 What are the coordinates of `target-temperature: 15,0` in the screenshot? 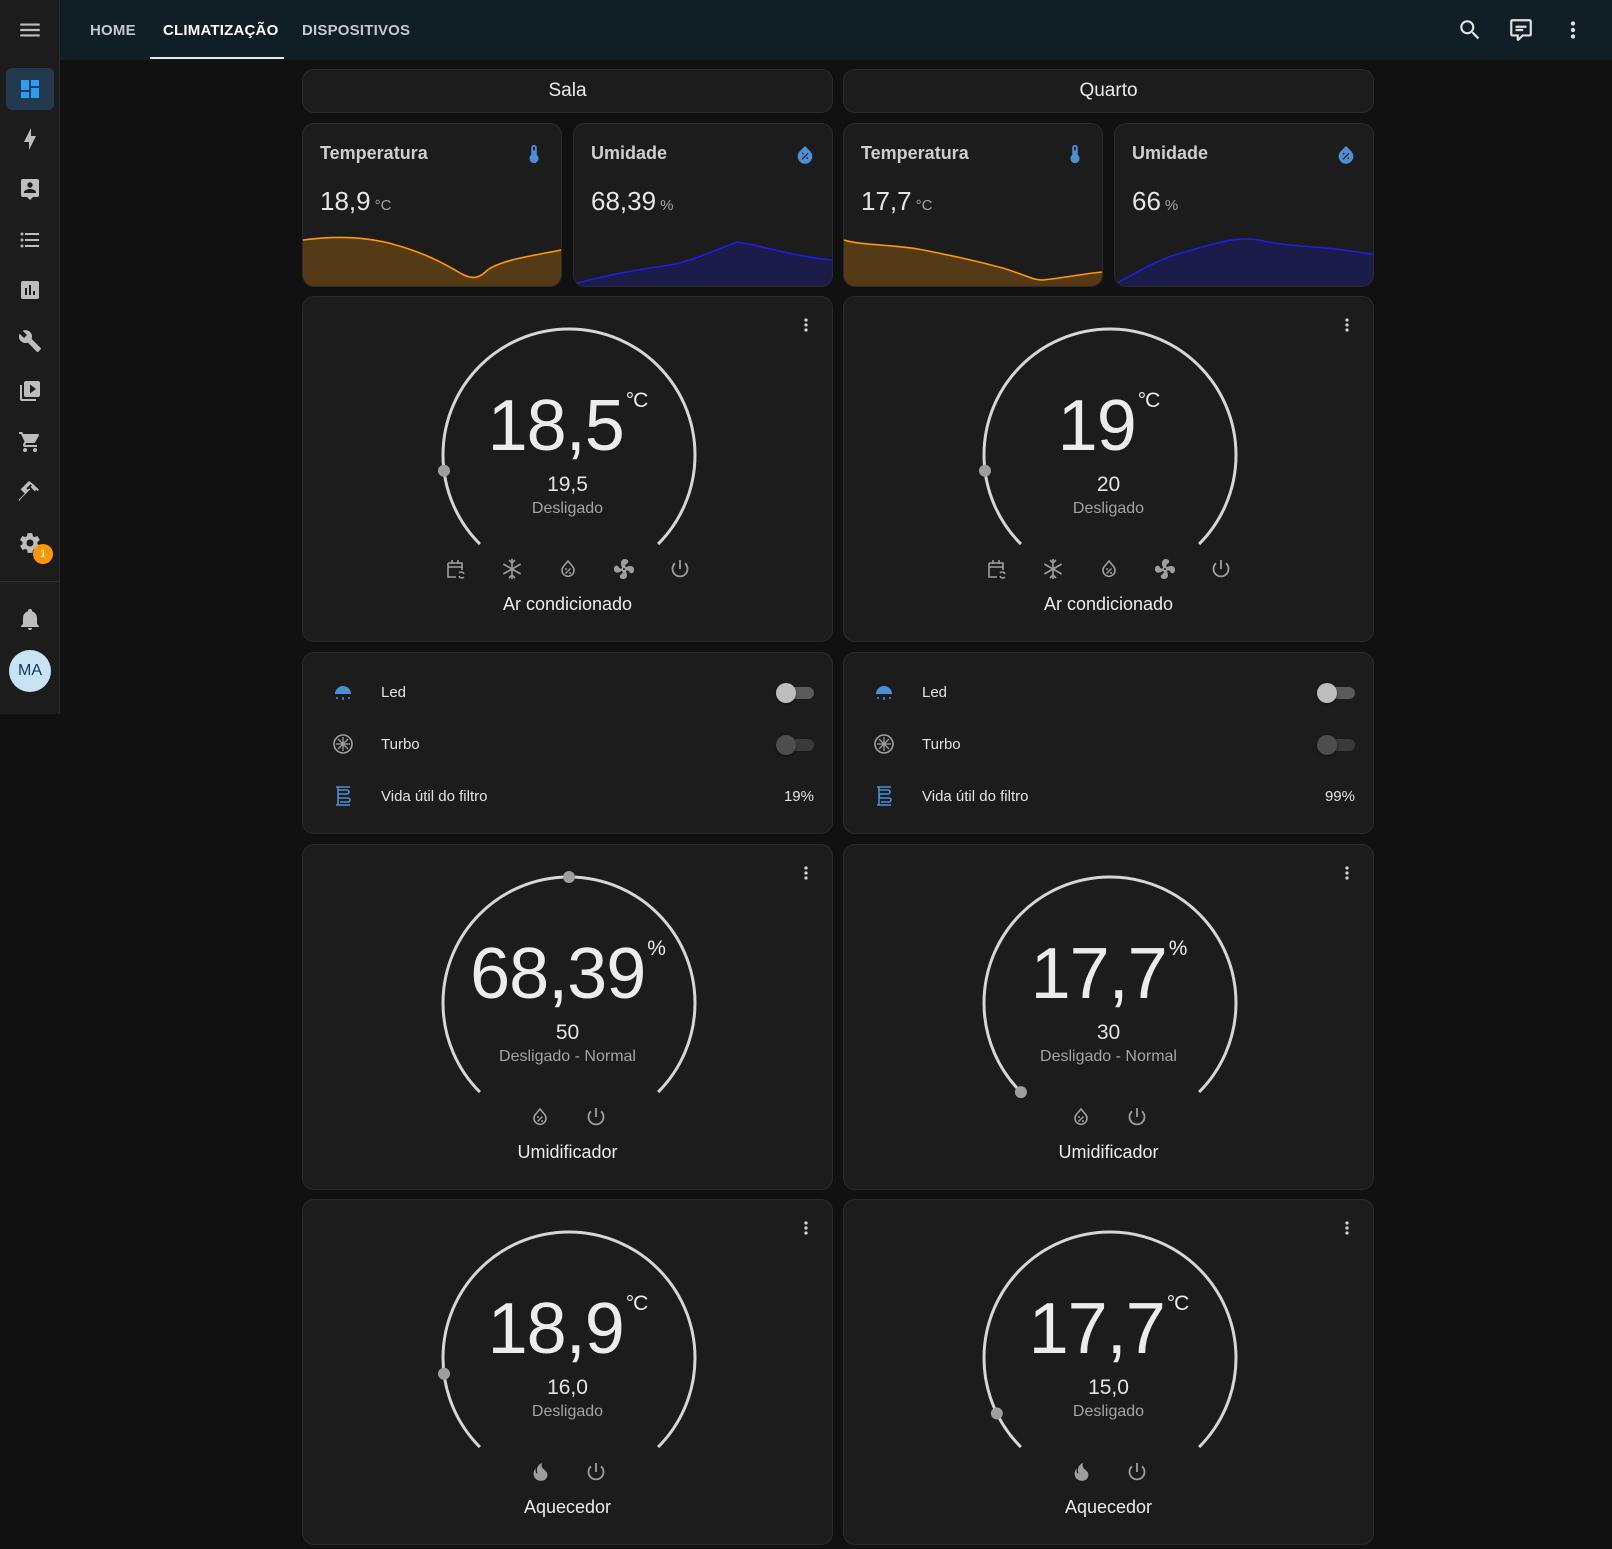 It's located at (1108, 1387).